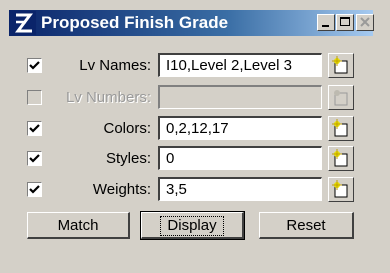 The height and width of the screenshot is (273, 390). I want to click on colors-field: 0,2,12,17, so click(240, 128).